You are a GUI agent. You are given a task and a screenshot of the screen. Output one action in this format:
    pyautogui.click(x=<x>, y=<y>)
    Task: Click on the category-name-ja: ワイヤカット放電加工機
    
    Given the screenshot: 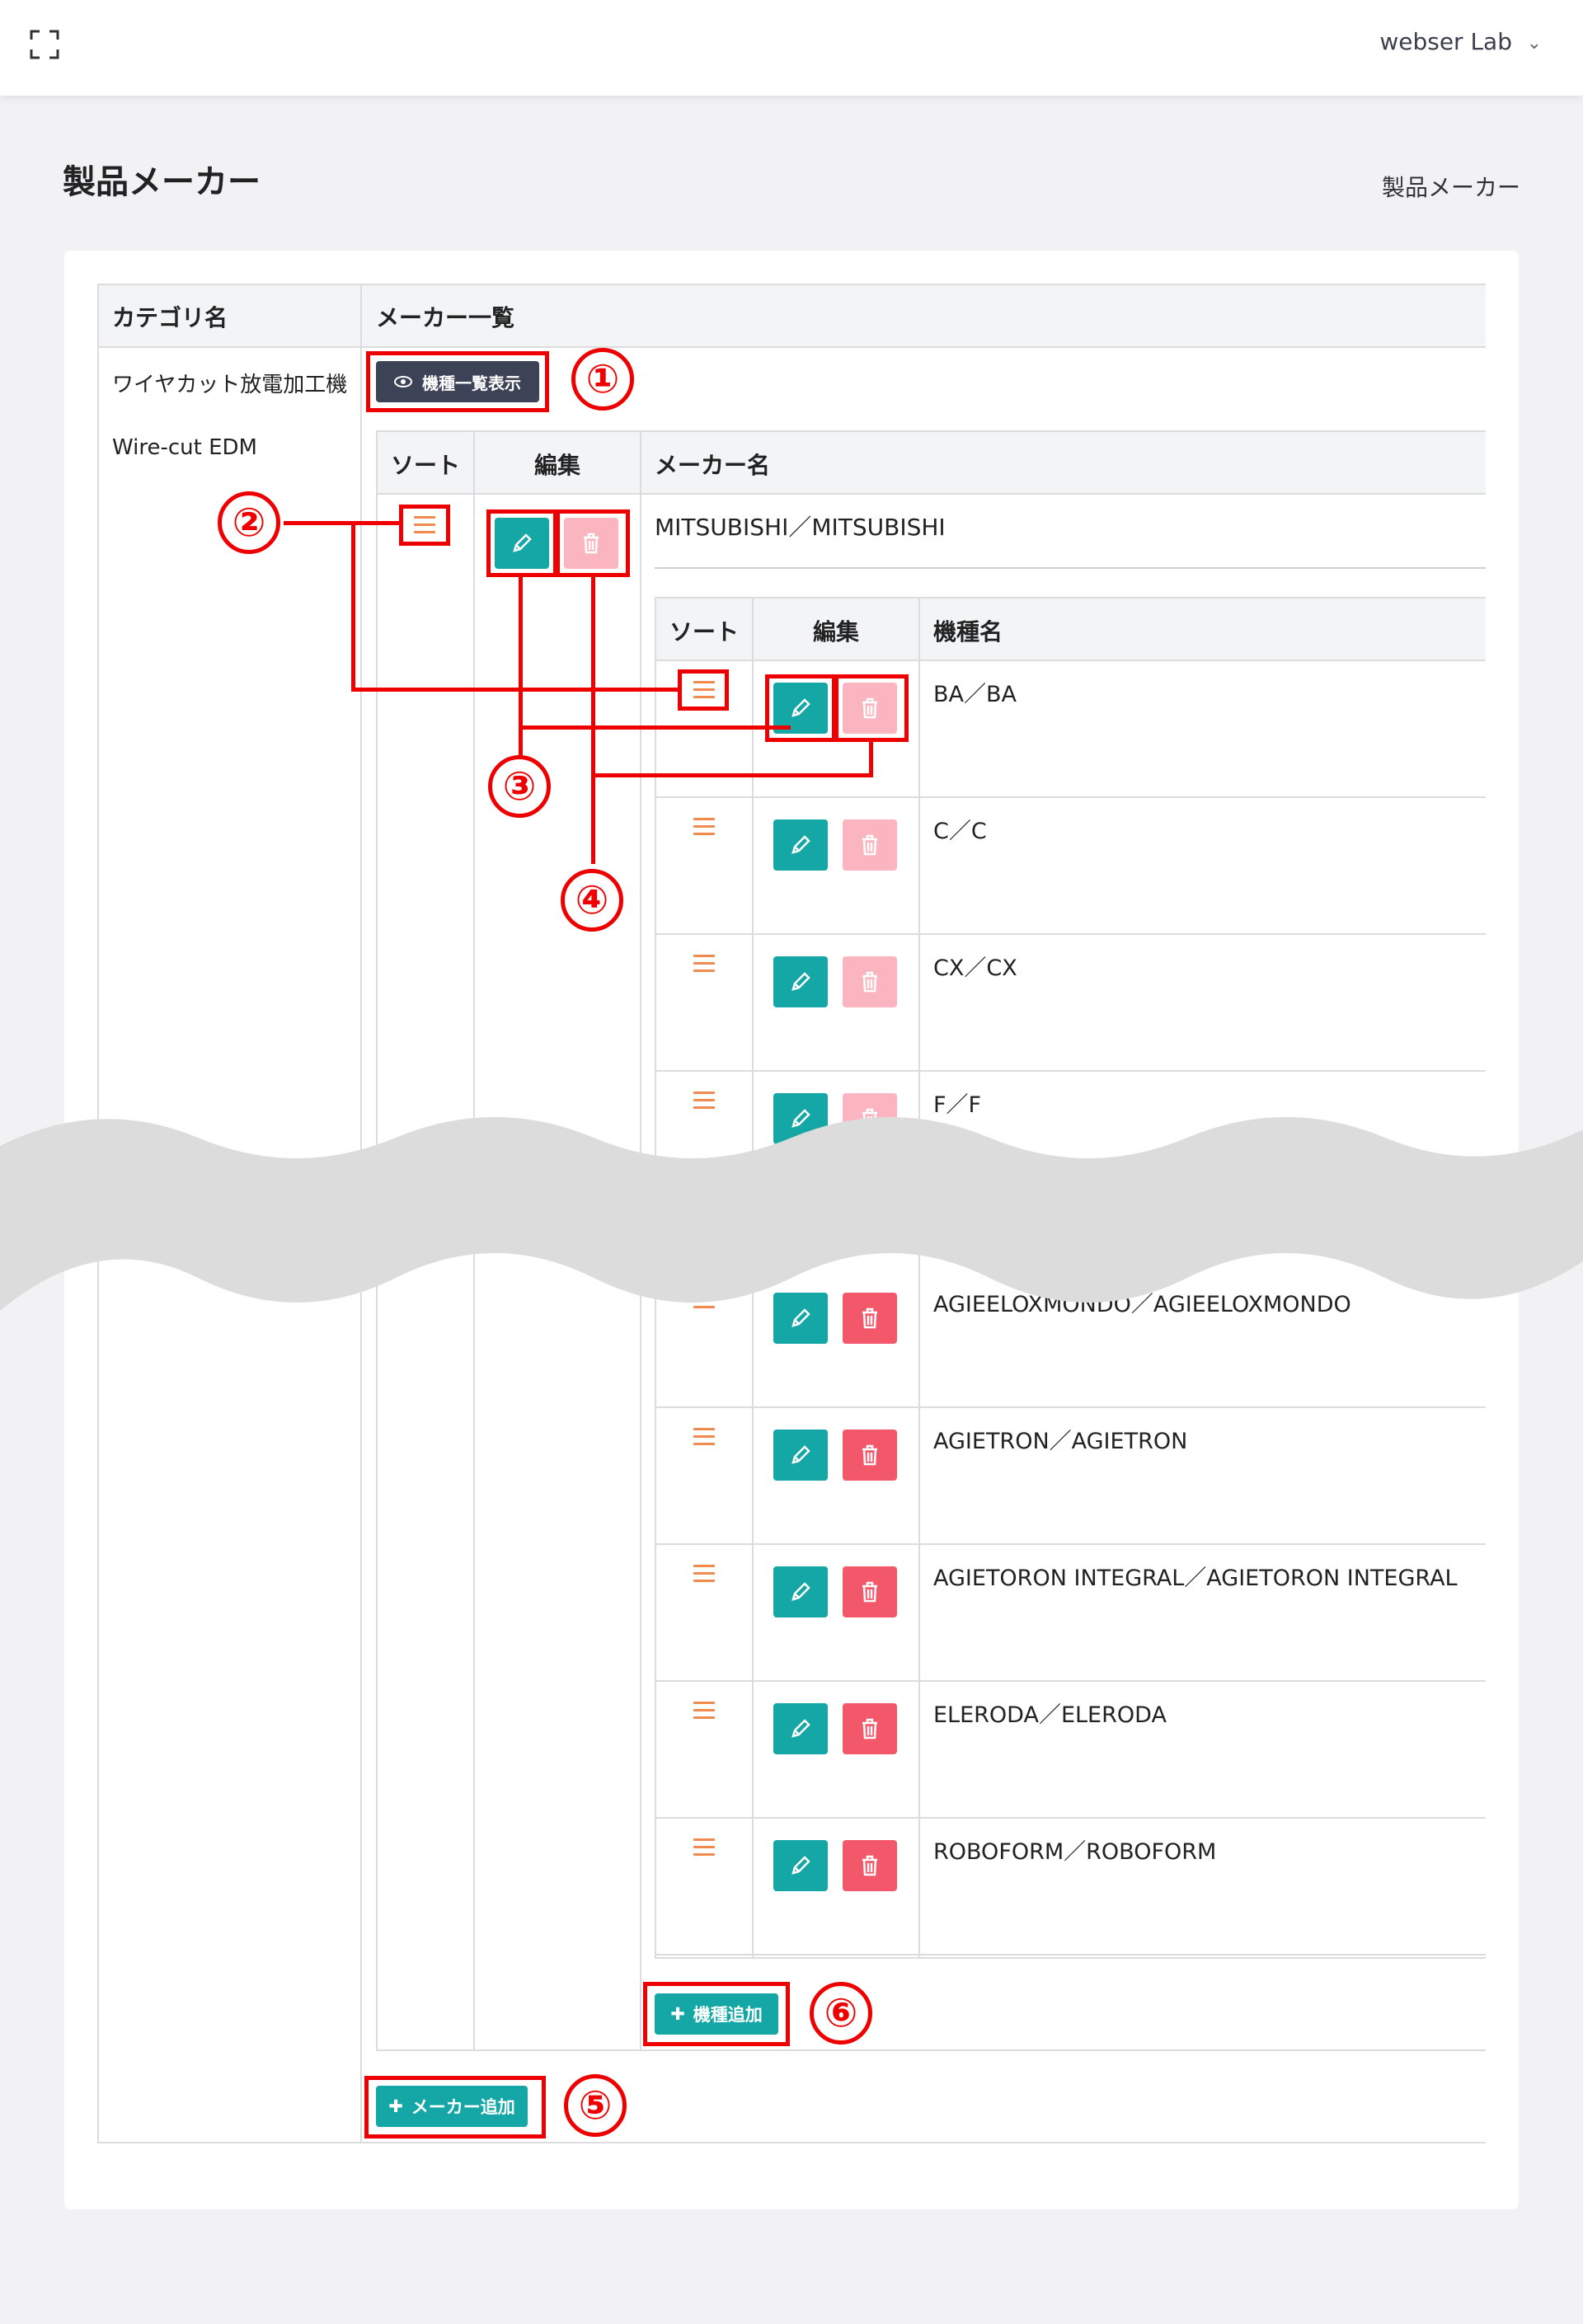 What is the action you would take?
    pyautogui.click(x=230, y=385)
    